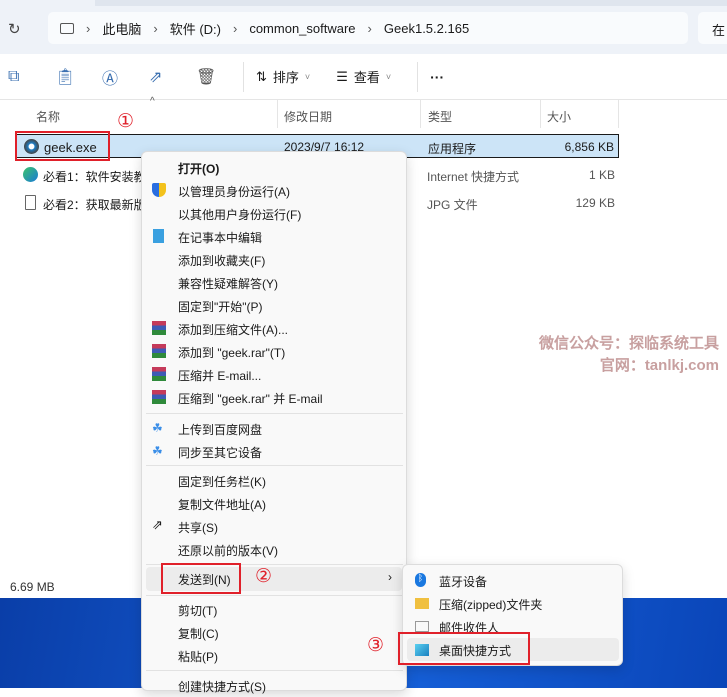 Image resolution: width=727 pixels, height=697 pixels. Describe the element at coordinates (274, 480) in the screenshot. I see `menu-item-pin-taskbar: 固定到任务栏(K)` at that location.